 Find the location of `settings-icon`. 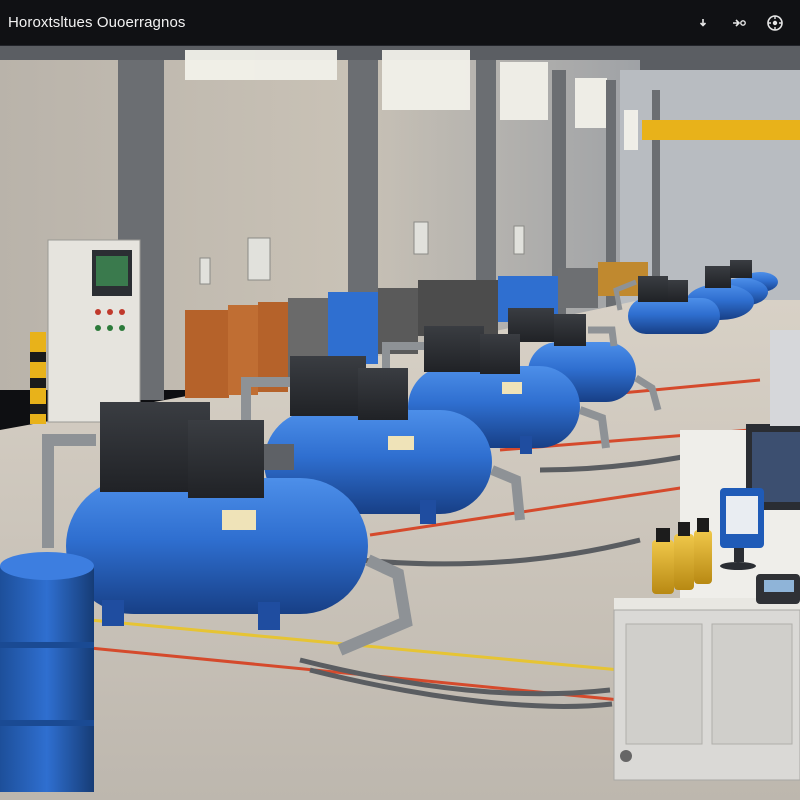

settings-icon is located at coordinates (775, 22).